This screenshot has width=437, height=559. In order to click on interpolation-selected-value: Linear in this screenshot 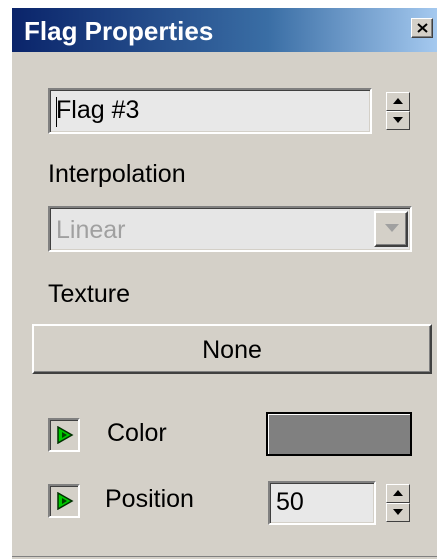, I will do `click(91, 230)`.